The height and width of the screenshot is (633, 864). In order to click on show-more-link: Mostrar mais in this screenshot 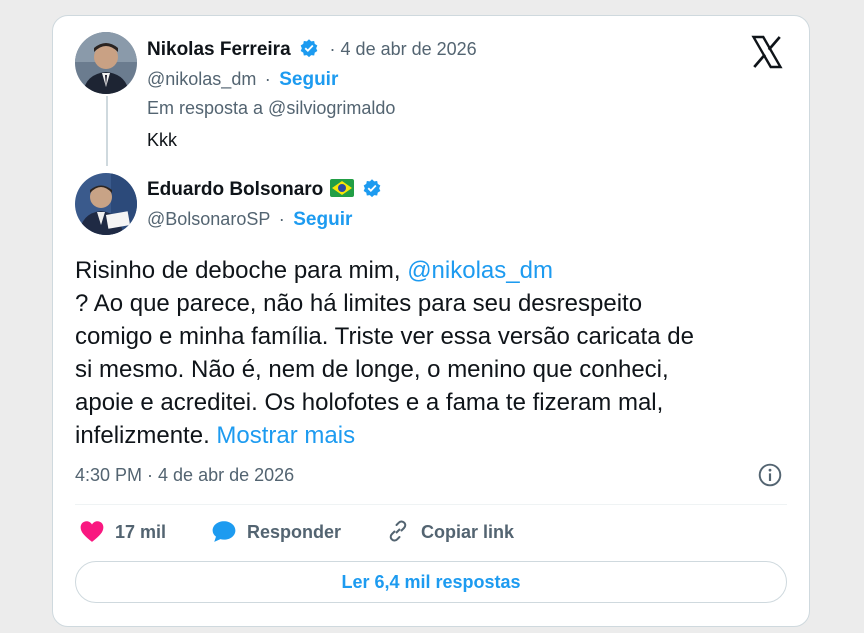, I will do `click(285, 435)`.